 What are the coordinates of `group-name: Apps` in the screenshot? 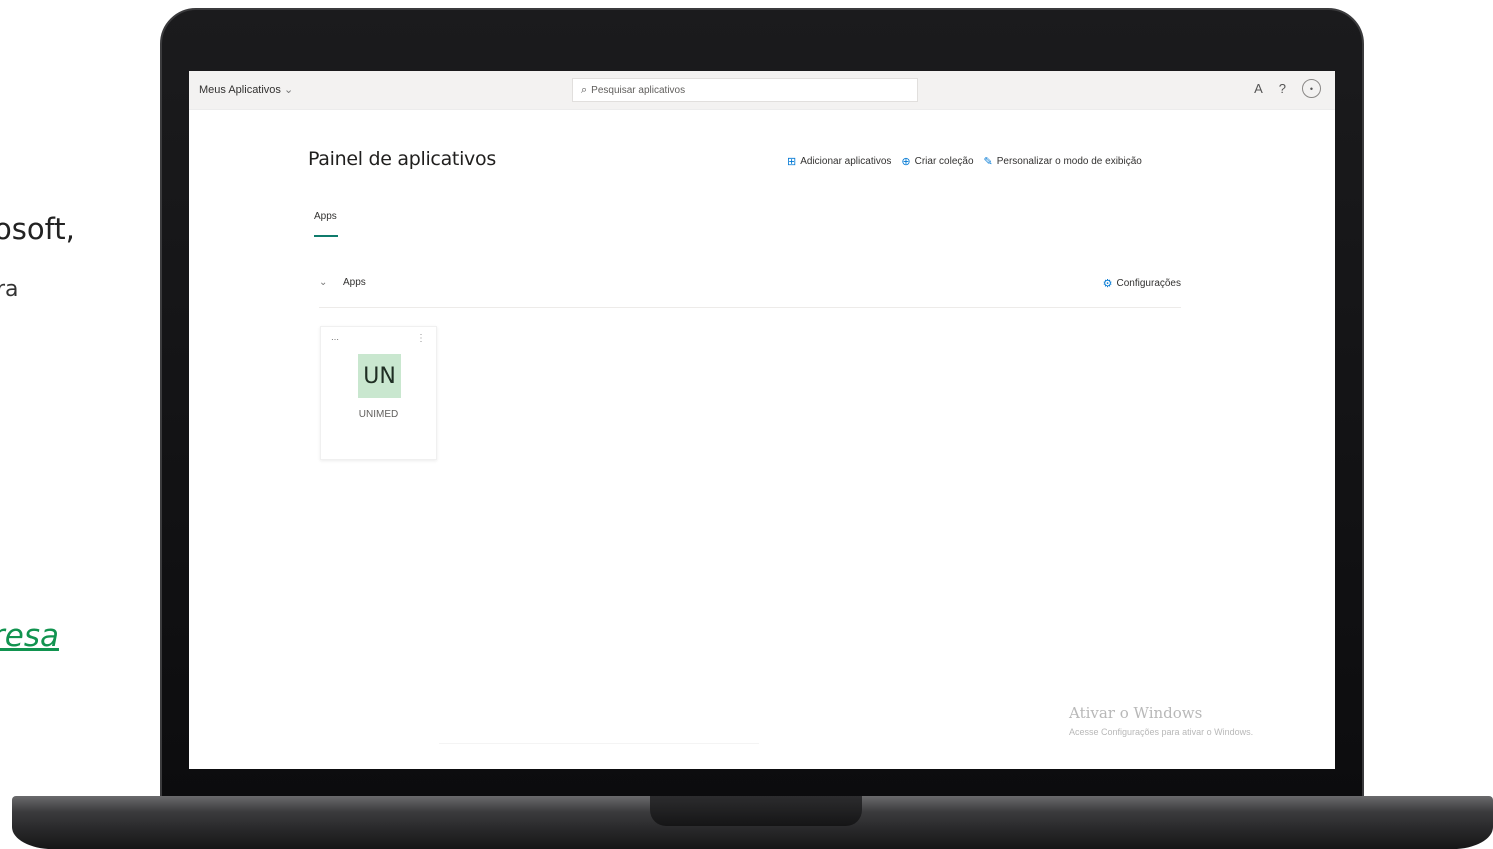 It's located at (354, 282).